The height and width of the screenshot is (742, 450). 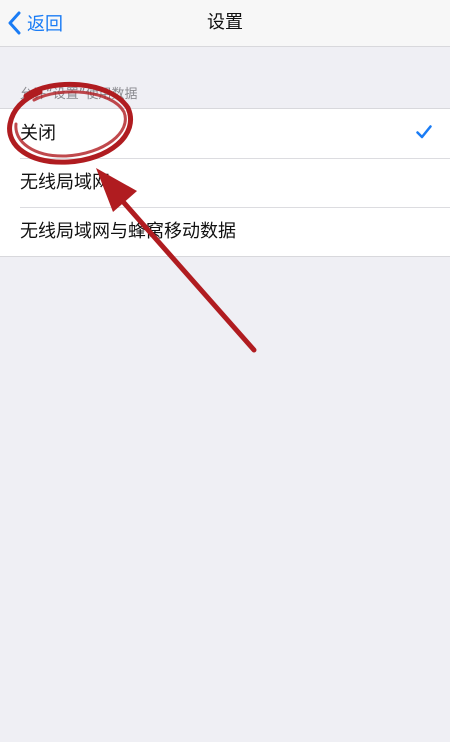 What do you see at coordinates (424, 132) in the screenshot?
I see `checkmark-icon` at bounding box center [424, 132].